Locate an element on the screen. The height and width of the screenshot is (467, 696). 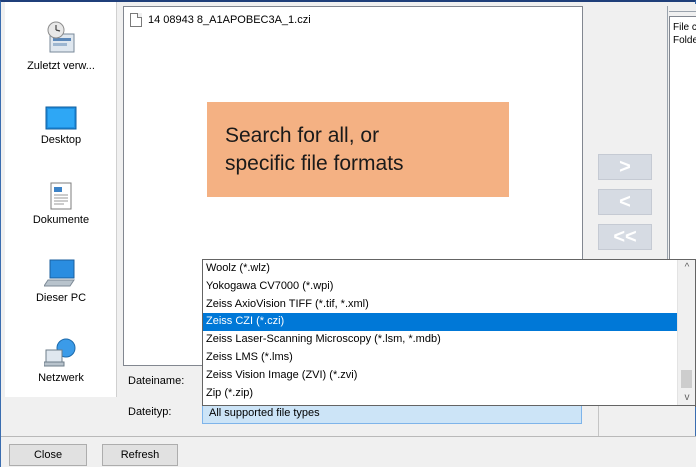
folder-info-line: Folde is located at coordinates (684, 40).